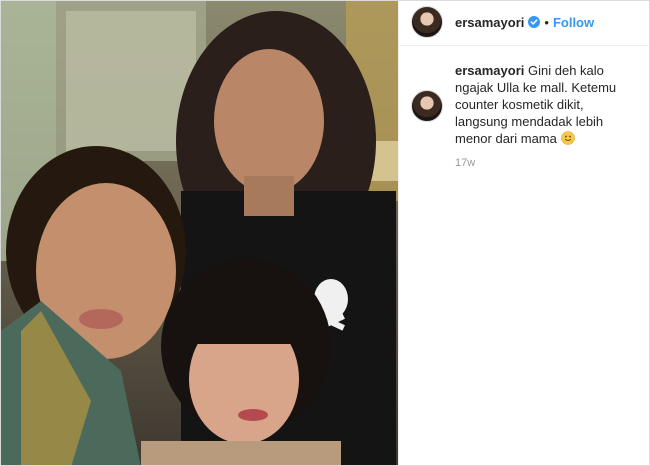  What do you see at coordinates (489, 22) in the screenshot?
I see `header-username: ersamayori` at bounding box center [489, 22].